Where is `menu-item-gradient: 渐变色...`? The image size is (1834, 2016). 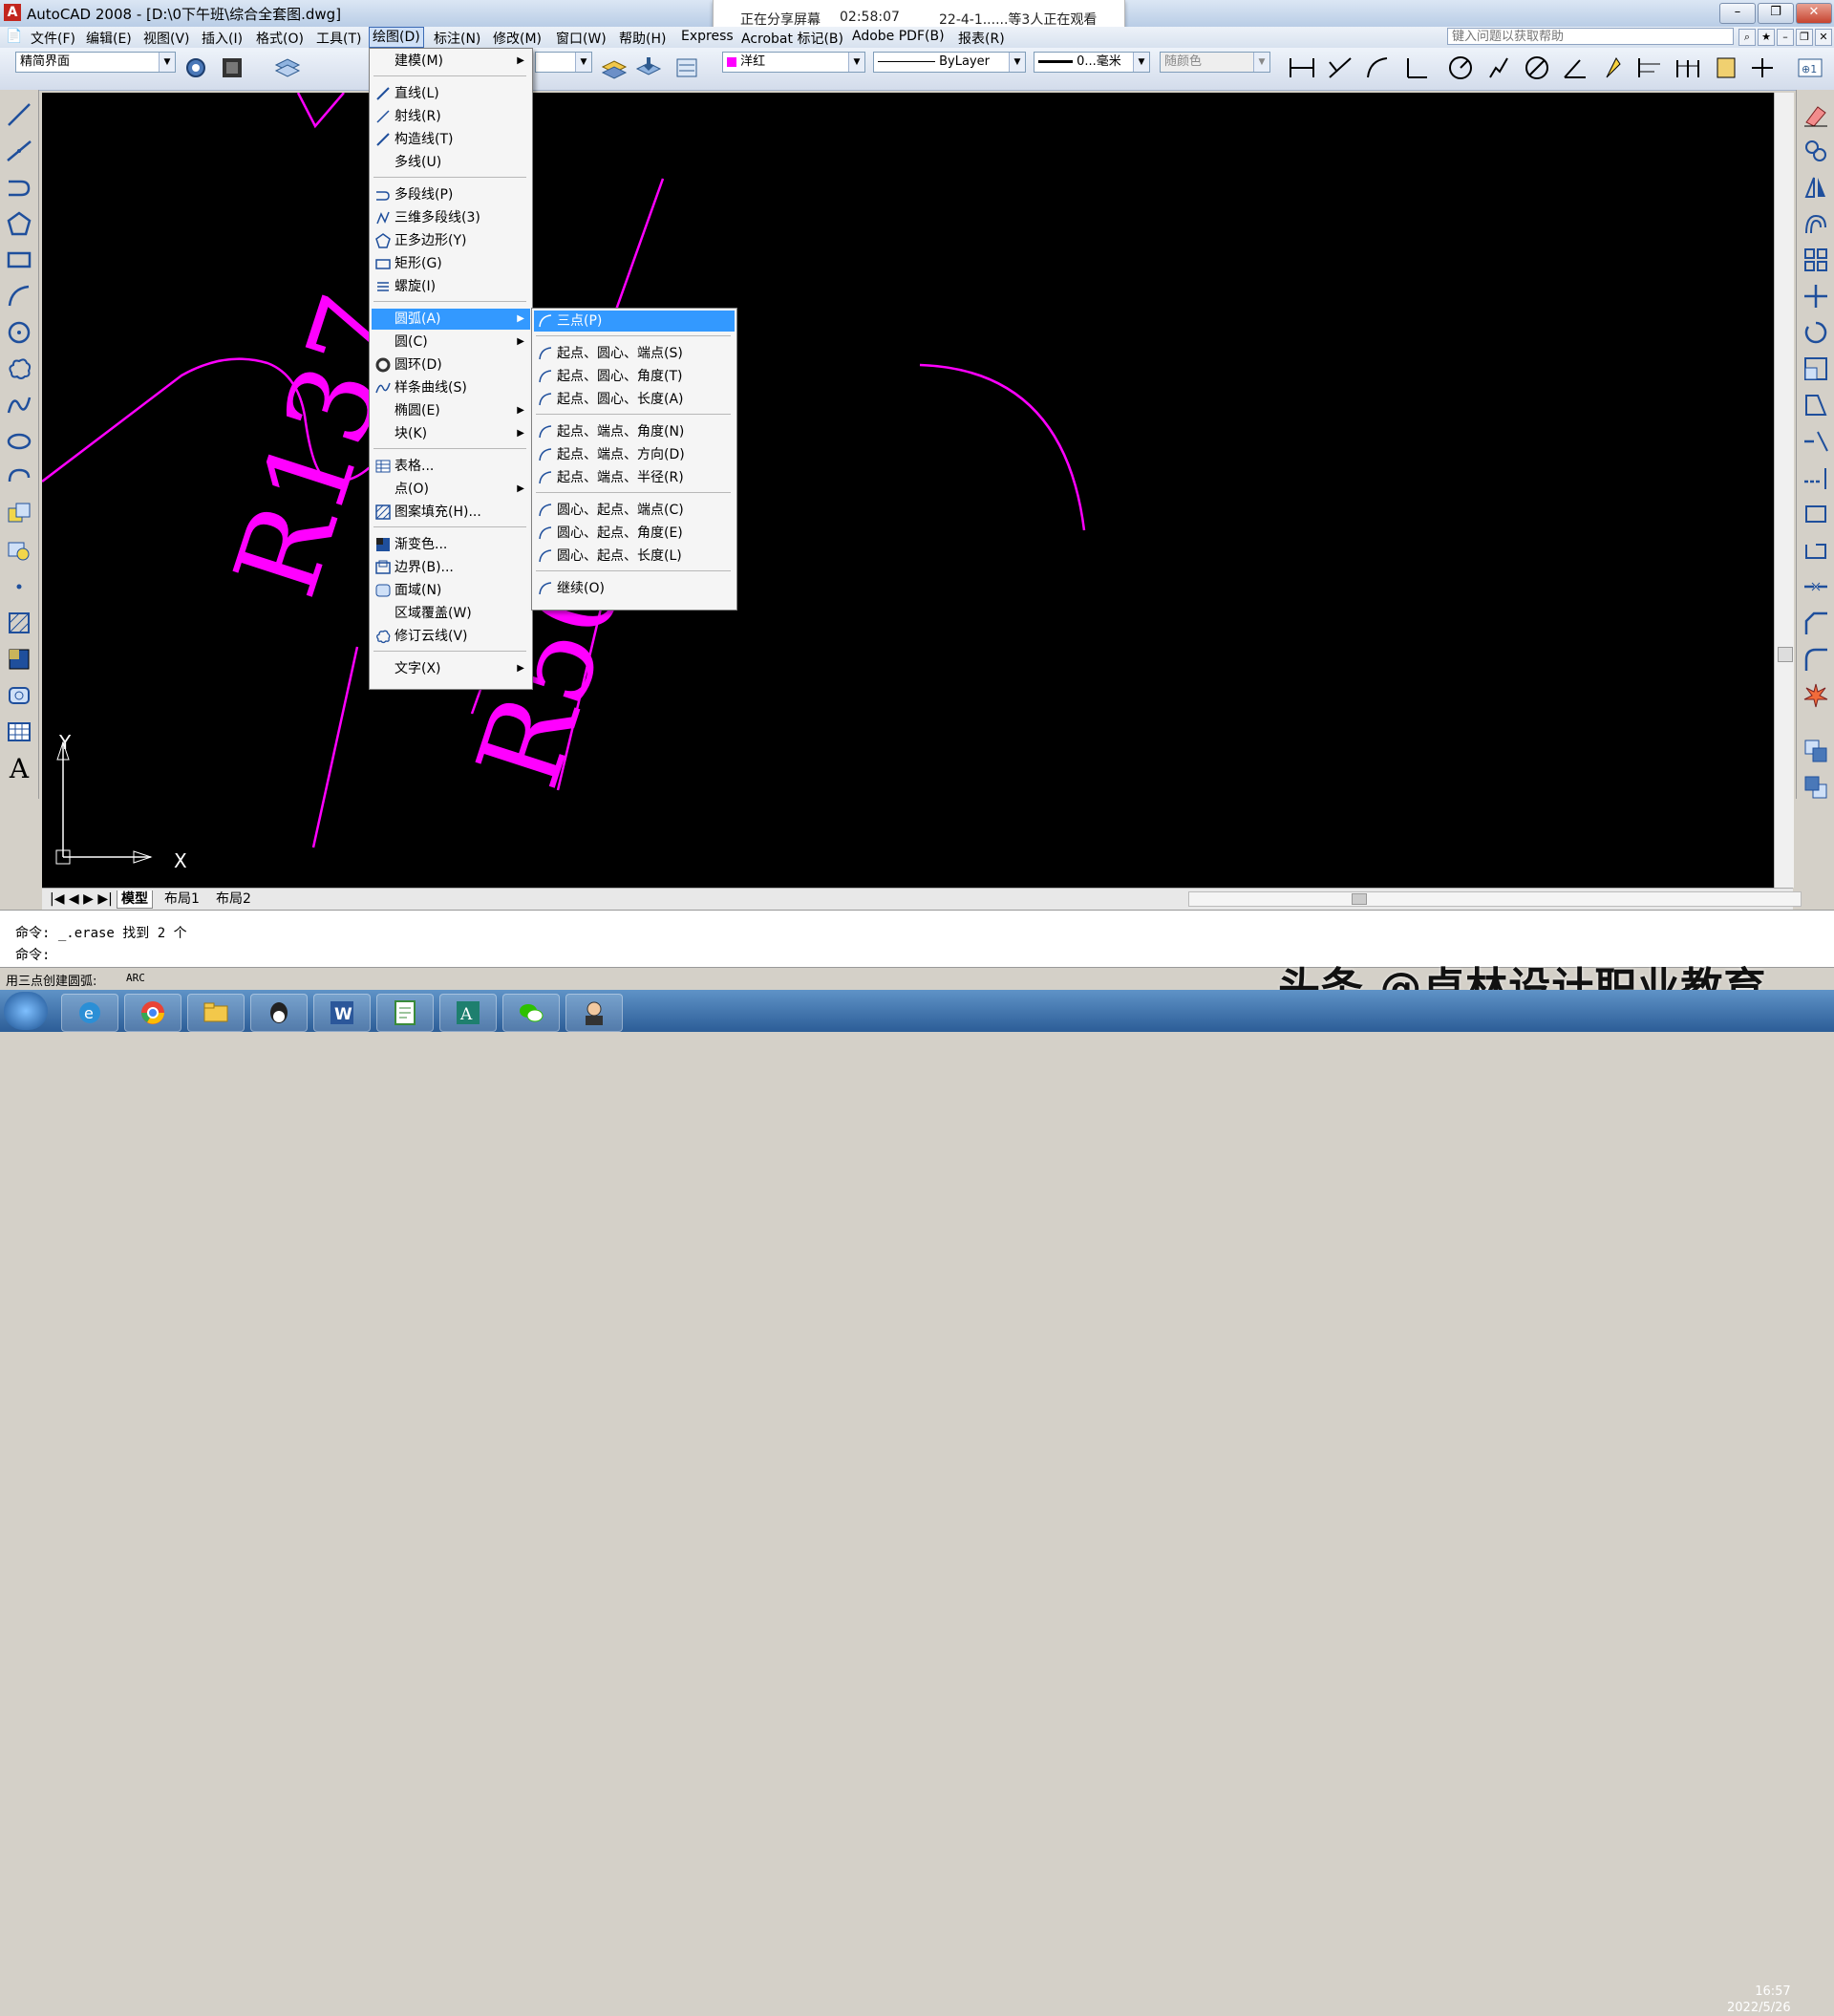 menu-item-gradient: 渐变色... is located at coordinates (451, 544).